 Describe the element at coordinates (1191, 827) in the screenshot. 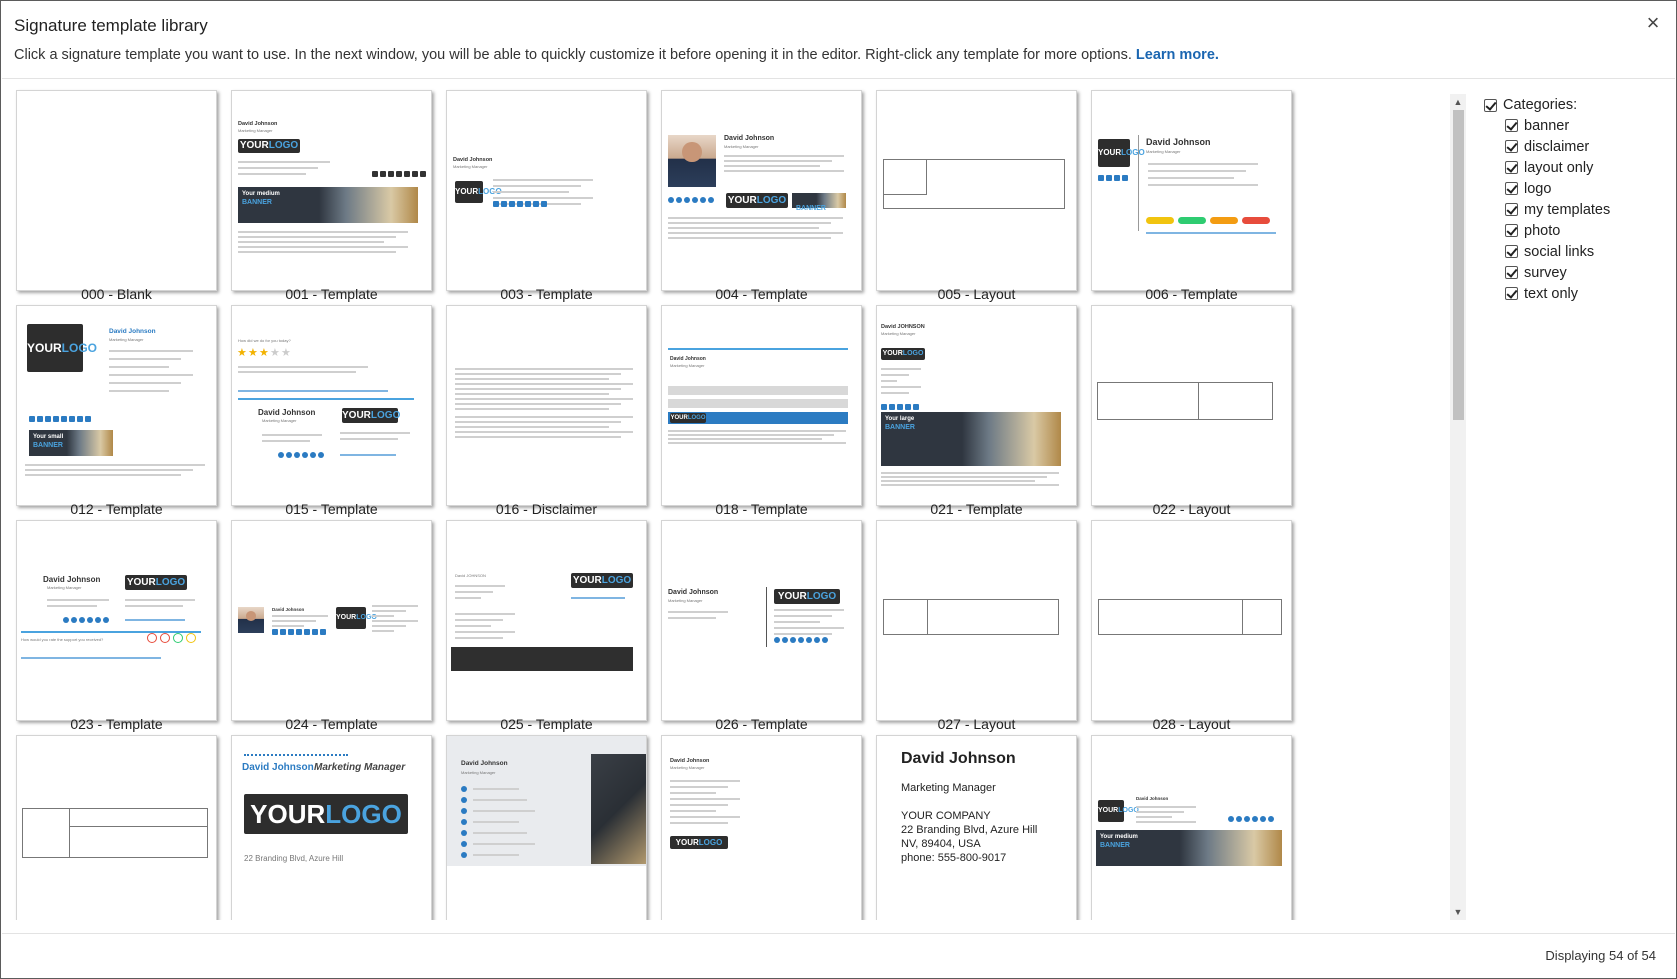

I see `template-thumbnail: YOURLOGO David Johnson Your medium BANNER` at that location.